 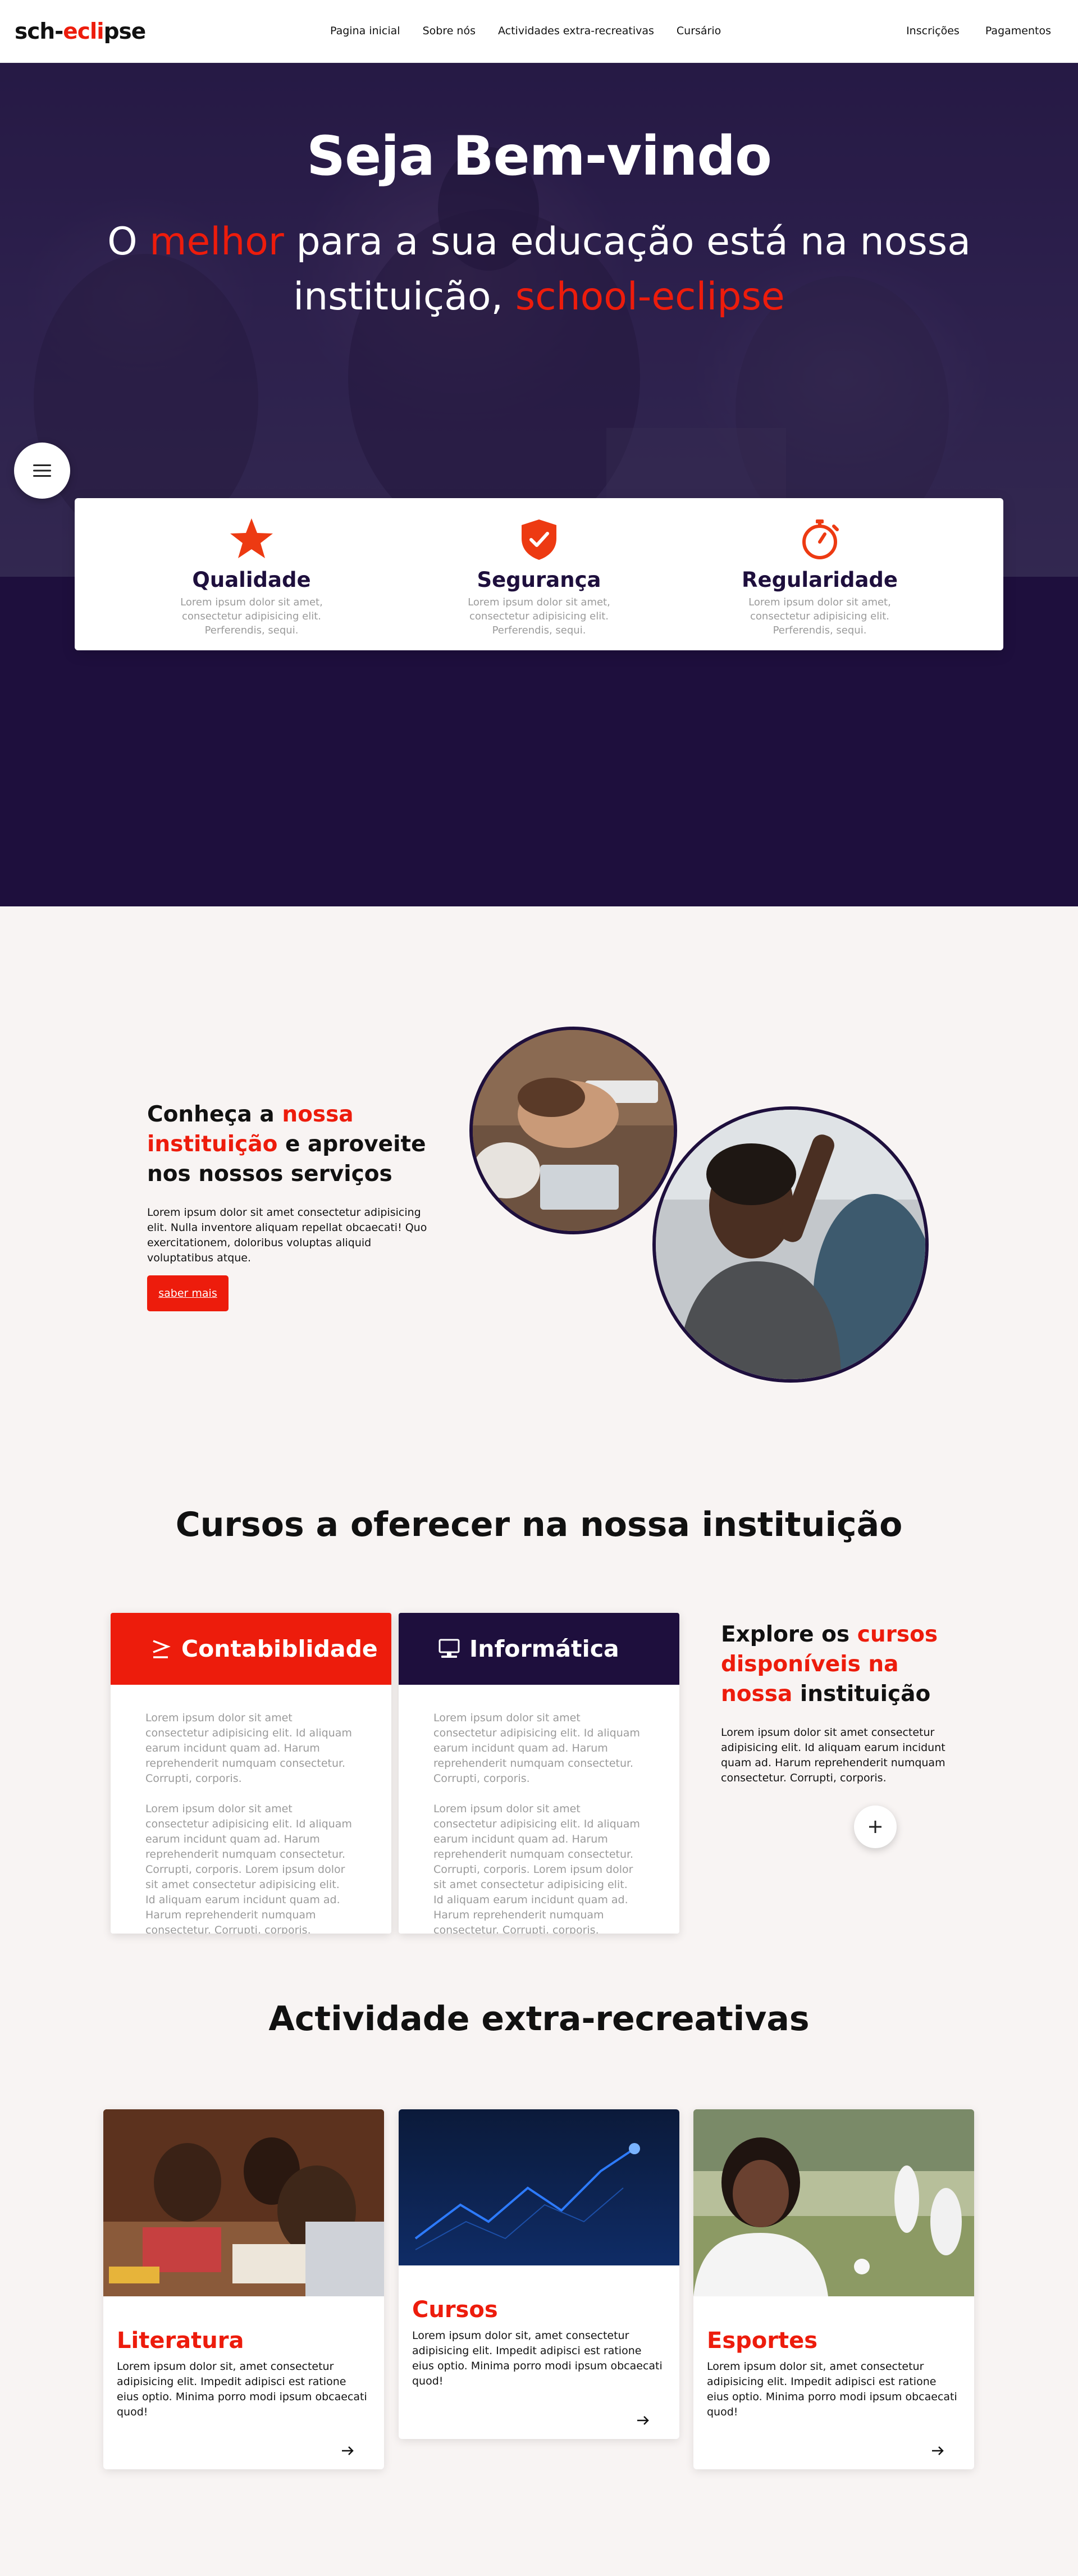 I want to click on explore-title-part: instituição, so click(x=861, y=1694).